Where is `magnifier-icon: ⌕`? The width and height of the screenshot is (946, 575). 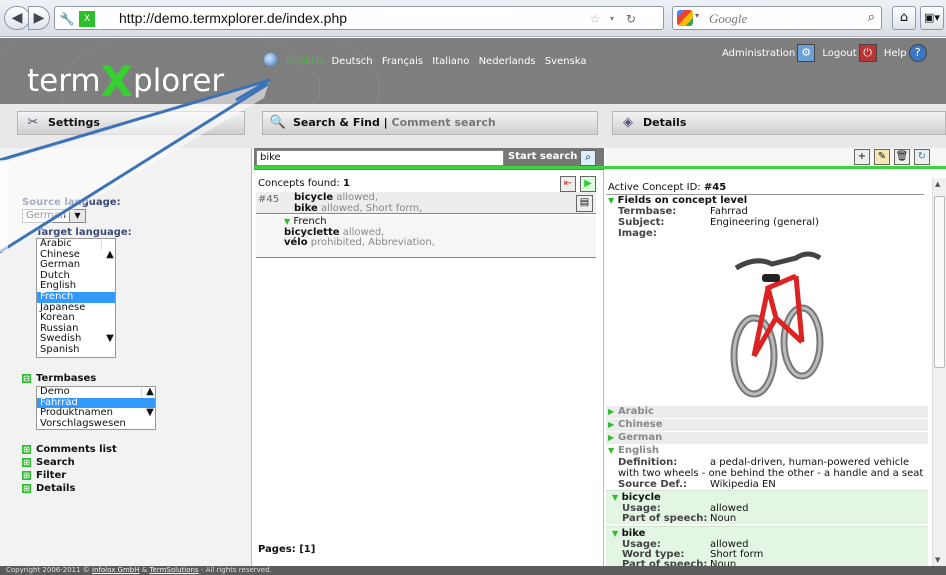 magnifier-icon: ⌕ is located at coordinates (871, 17).